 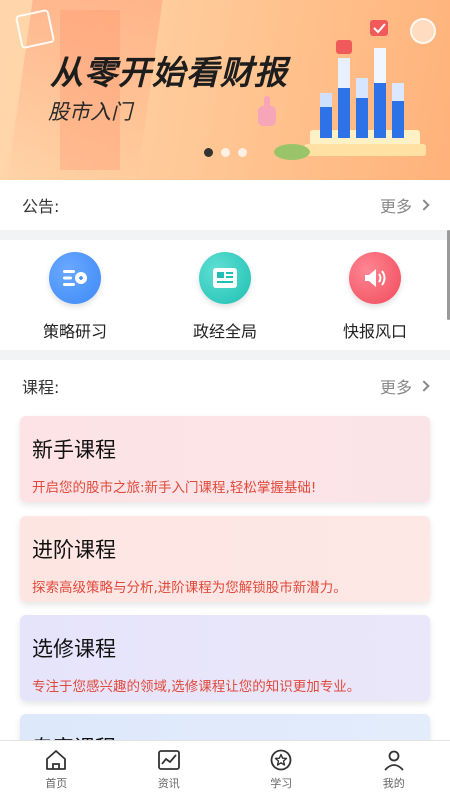 What do you see at coordinates (90, 112) in the screenshot?
I see `banner-subtitle: 股市入门` at bounding box center [90, 112].